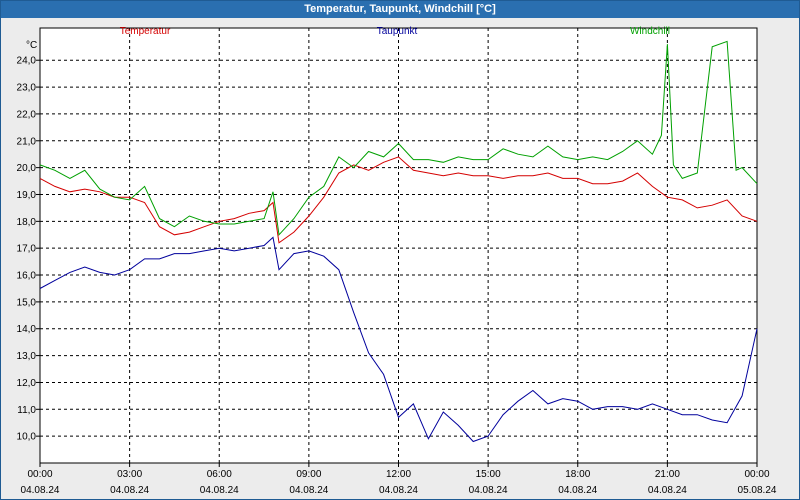 This screenshot has height=500, width=800. I want to click on y-tick-label: 14,0, so click(27, 329).